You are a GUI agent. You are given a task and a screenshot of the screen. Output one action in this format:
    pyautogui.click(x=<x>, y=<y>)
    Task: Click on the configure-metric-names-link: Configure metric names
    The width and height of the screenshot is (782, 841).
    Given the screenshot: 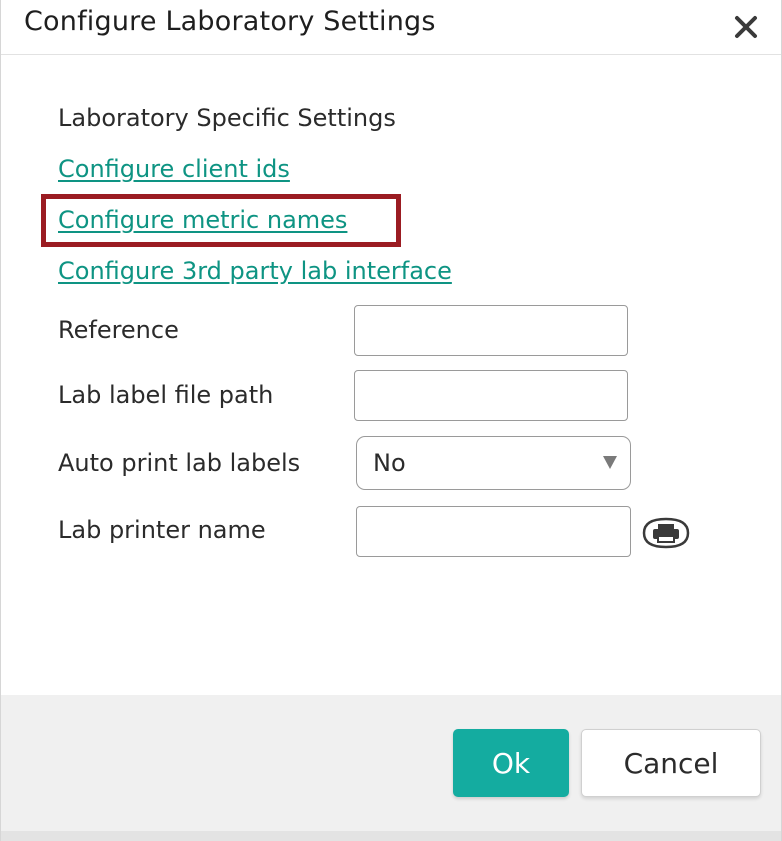 What is the action you would take?
    pyautogui.click(x=202, y=220)
    